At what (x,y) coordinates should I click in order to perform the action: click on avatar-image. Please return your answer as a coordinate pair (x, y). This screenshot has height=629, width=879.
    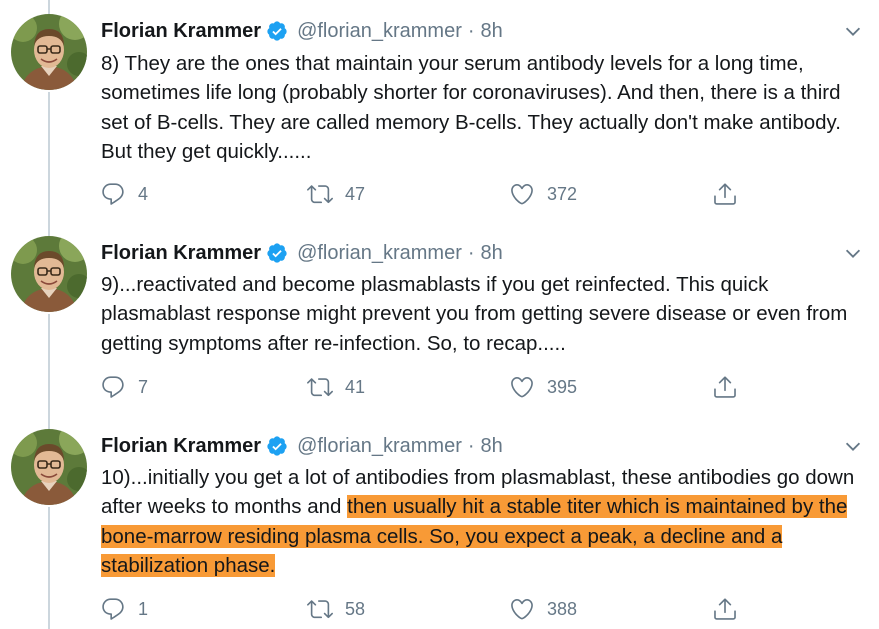
    Looking at the image, I should click on (49, 467).